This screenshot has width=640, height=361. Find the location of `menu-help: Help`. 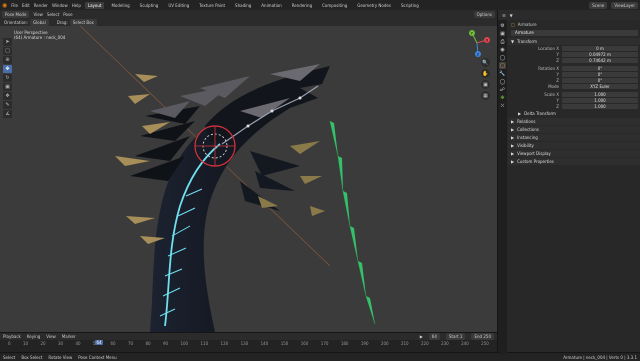

menu-help: Help is located at coordinates (76, 5).